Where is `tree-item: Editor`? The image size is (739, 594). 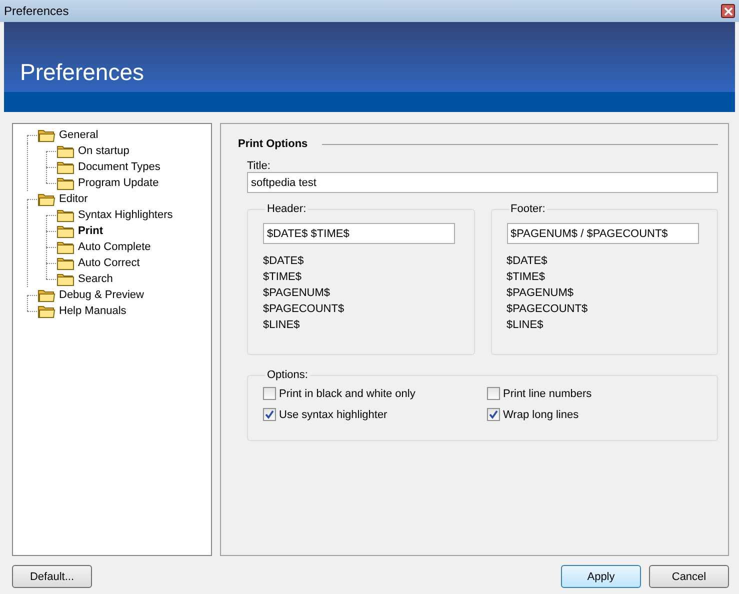
tree-item: Editor is located at coordinates (73, 199).